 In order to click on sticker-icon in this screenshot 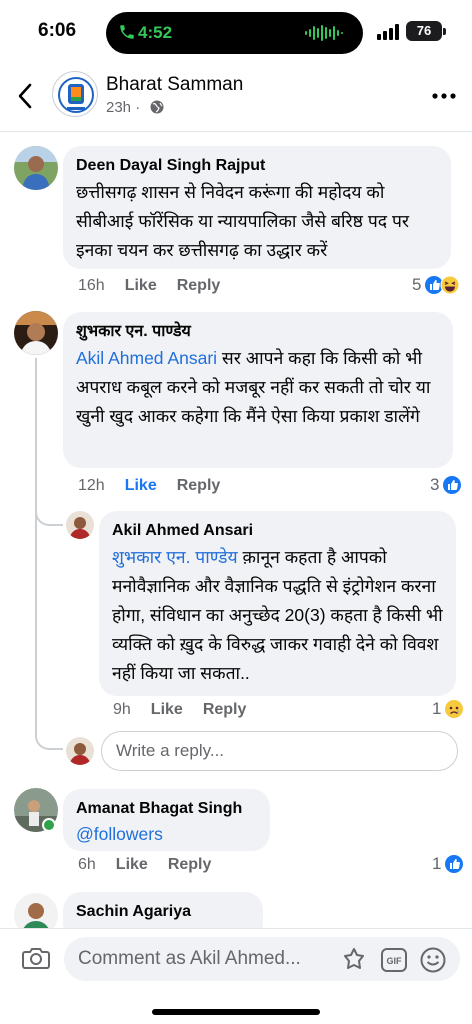, I will do `click(354, 960)`.